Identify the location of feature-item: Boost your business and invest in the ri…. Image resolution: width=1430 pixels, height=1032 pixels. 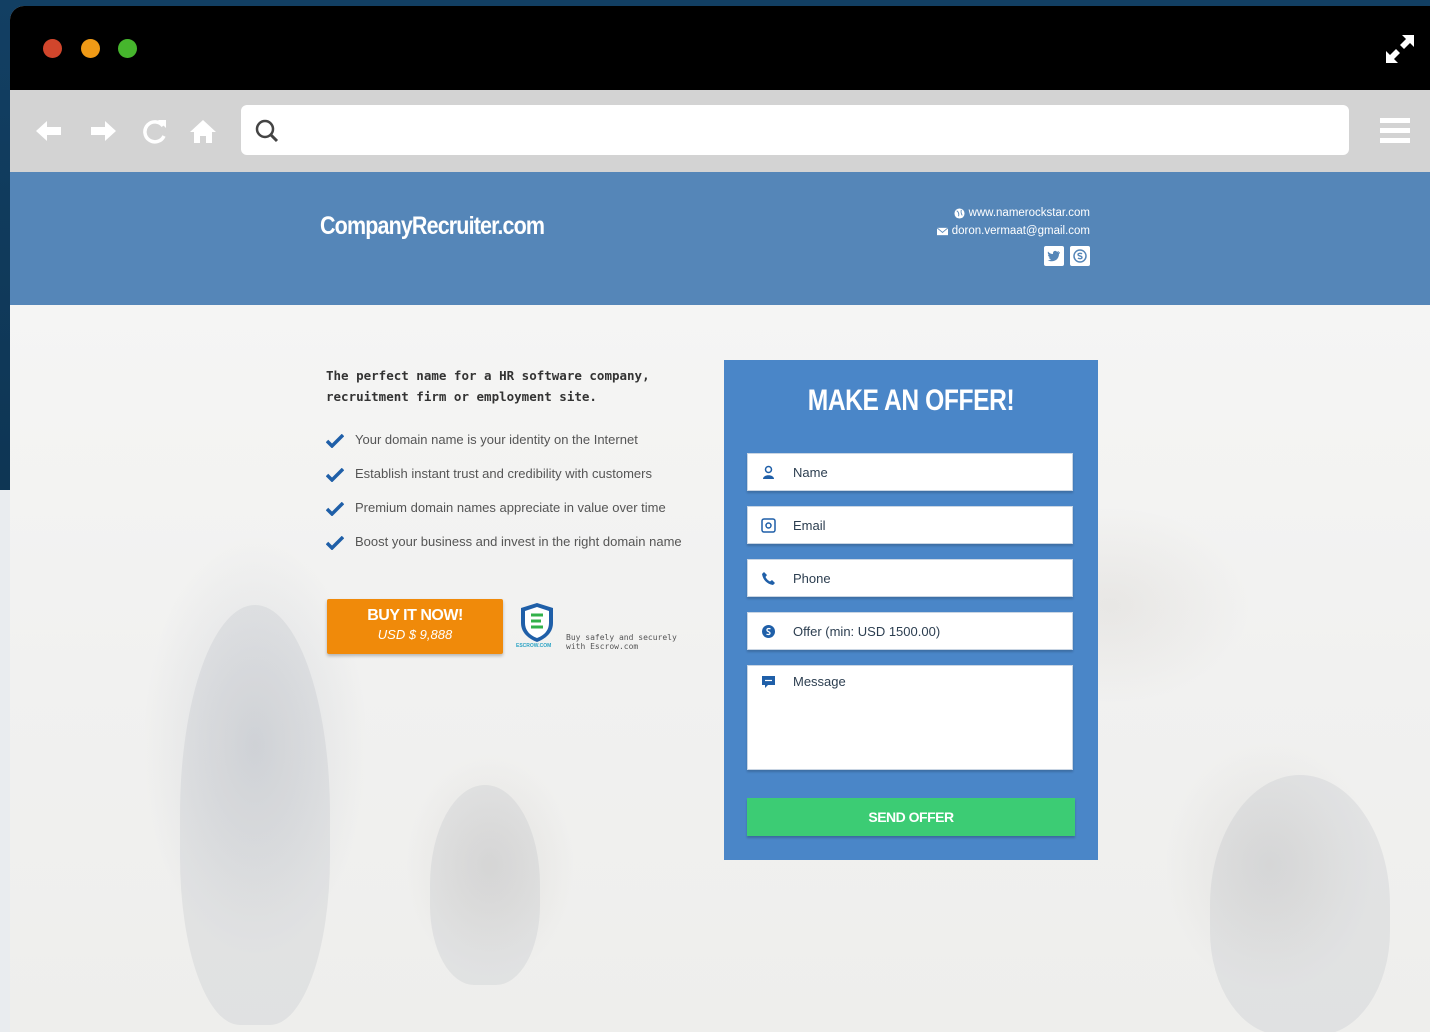
(511, 542).